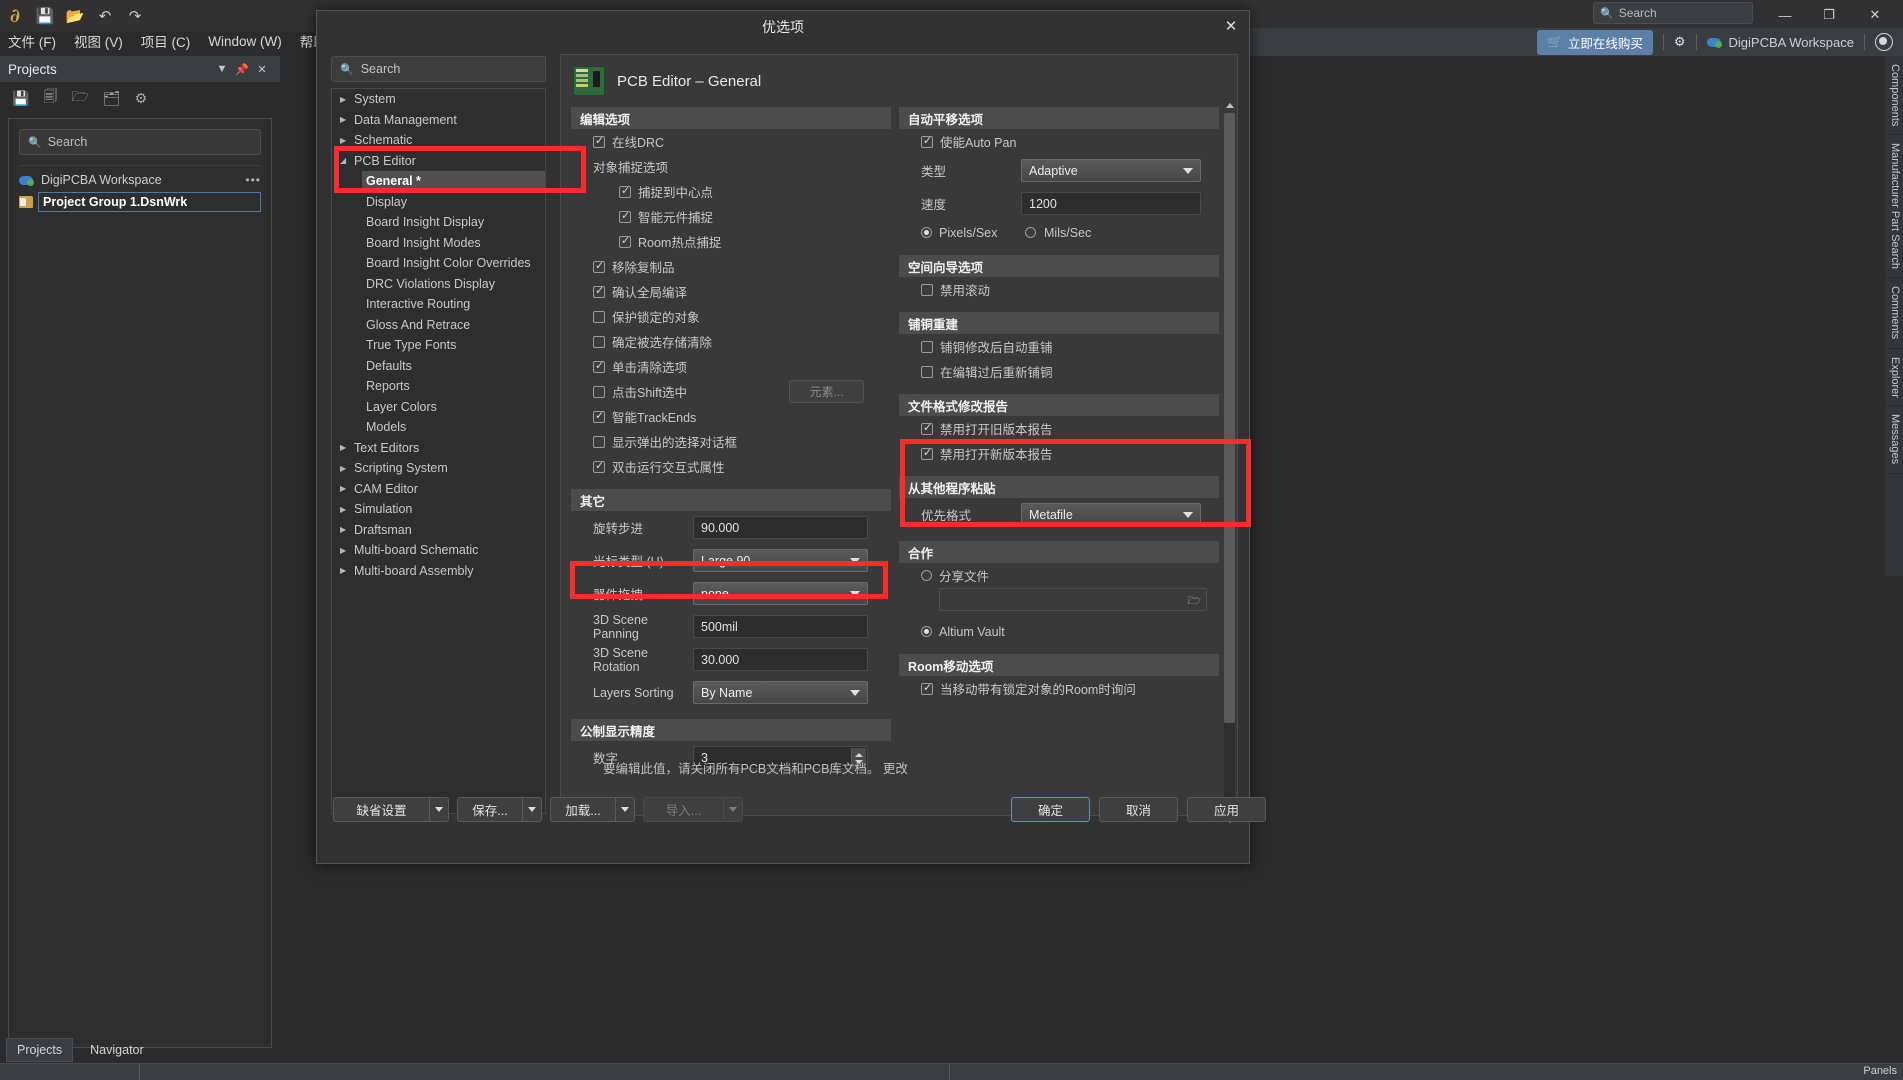  What do you see at coordinates (262, 69) in the screenshot?
I see `close-icon: ✕` at bounding box center [262, 69].